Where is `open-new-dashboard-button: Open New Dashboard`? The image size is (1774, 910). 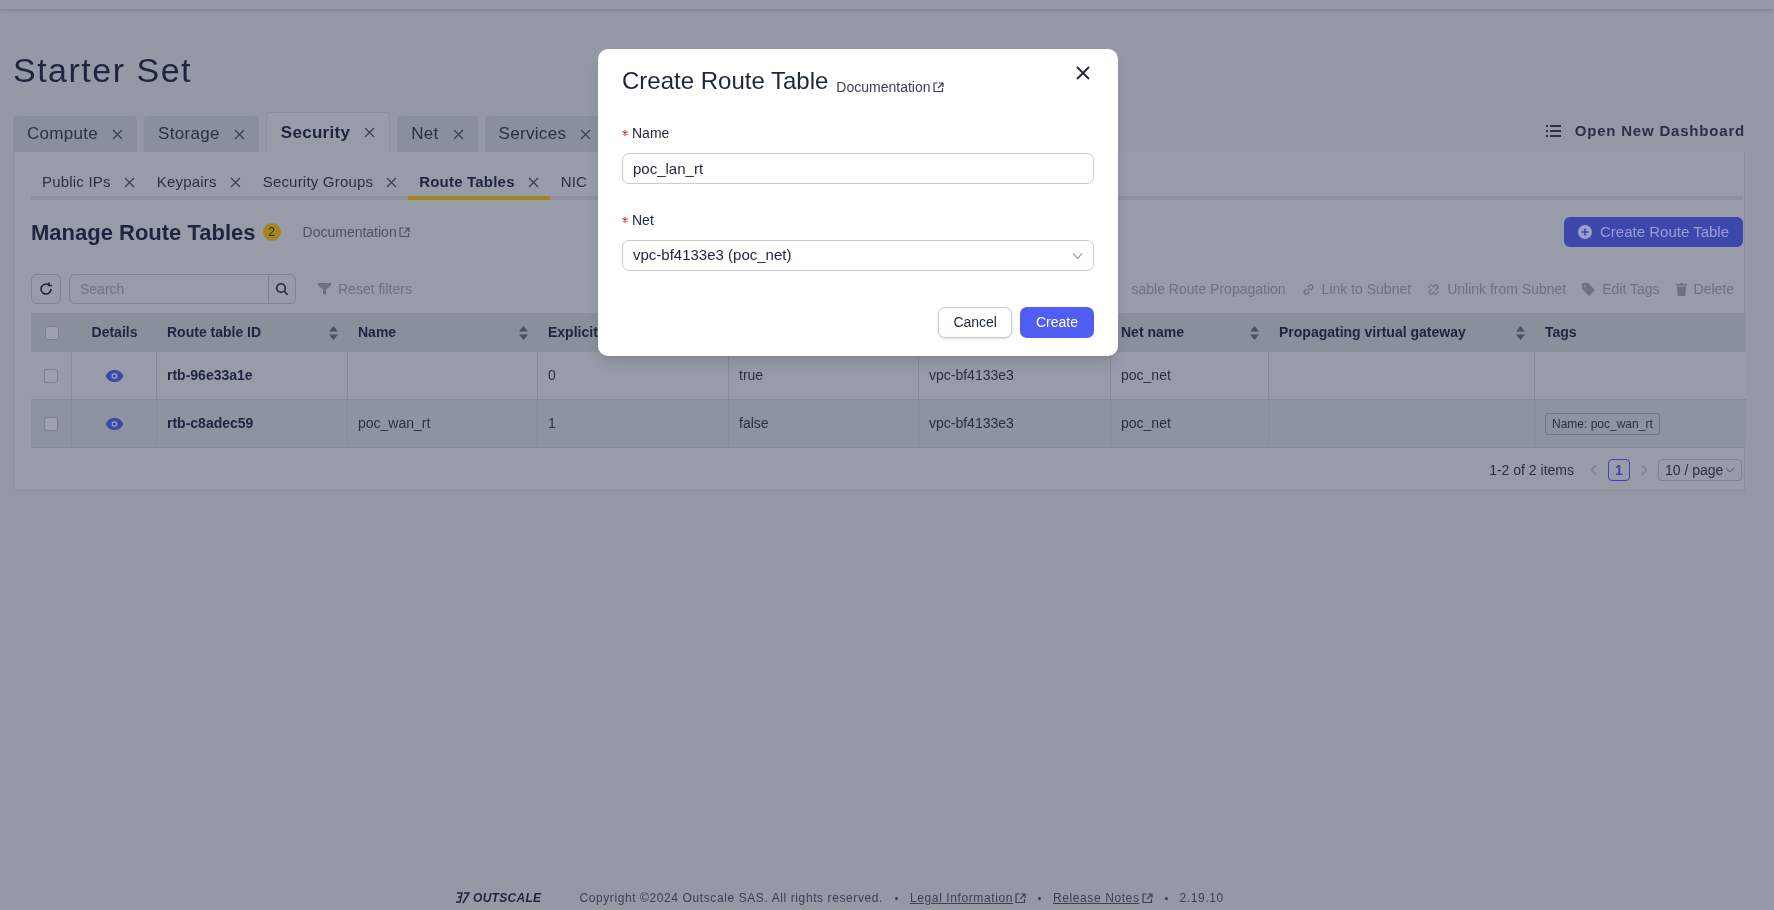 open-new-dashboard-button: Open New Dashboard is located at coordinates (1645, 130).